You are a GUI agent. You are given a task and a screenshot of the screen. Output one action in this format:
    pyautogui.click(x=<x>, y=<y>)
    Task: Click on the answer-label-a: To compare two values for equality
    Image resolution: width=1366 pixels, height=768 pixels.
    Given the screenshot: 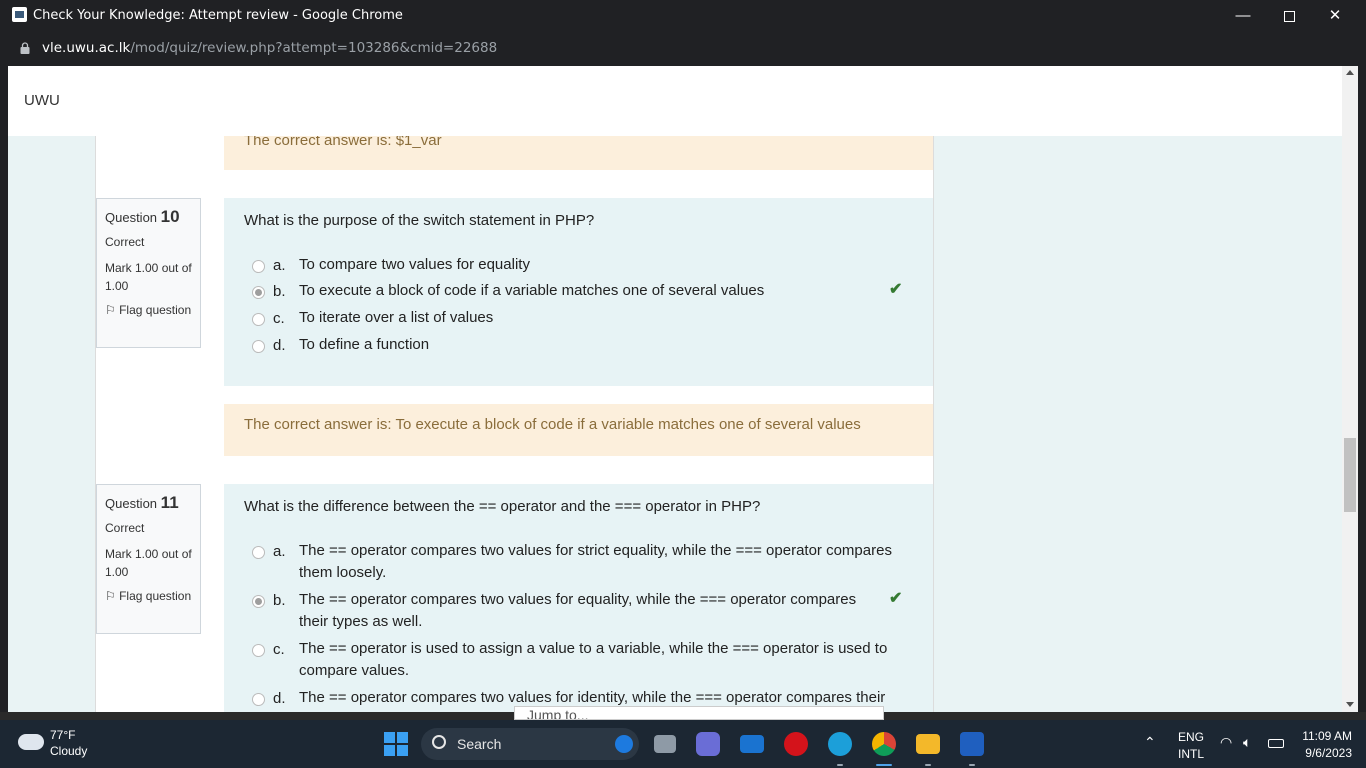 What is the action you would take?
    pyautogui.click(x=414, y=265)
    